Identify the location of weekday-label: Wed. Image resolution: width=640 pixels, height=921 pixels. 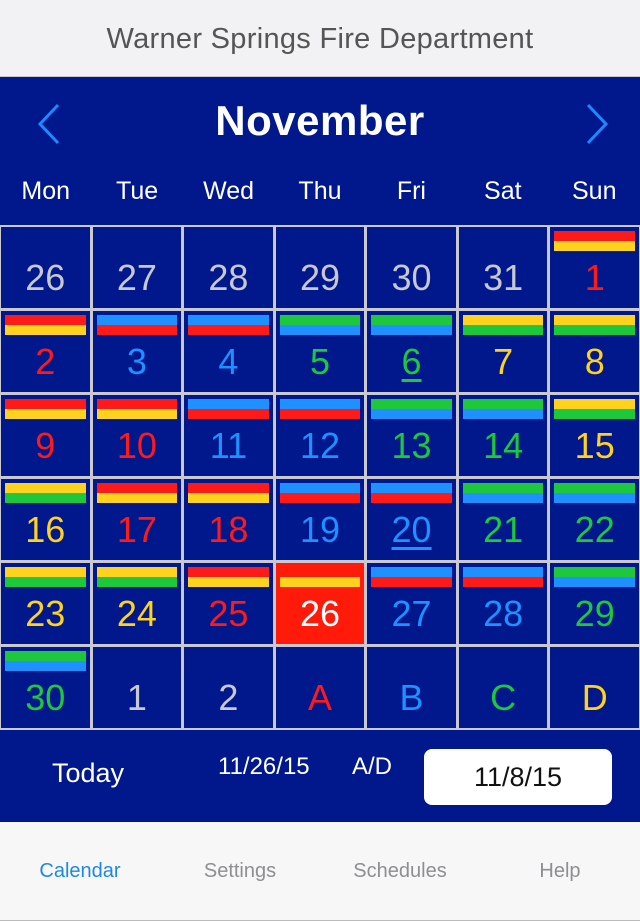
(229, 191).